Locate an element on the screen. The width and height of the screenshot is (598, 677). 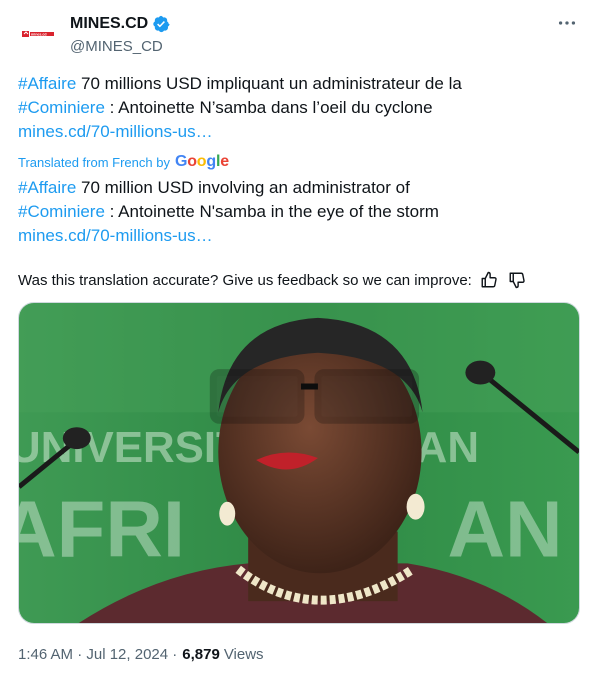
svg-text: AN is located at coordinates (504, 529).